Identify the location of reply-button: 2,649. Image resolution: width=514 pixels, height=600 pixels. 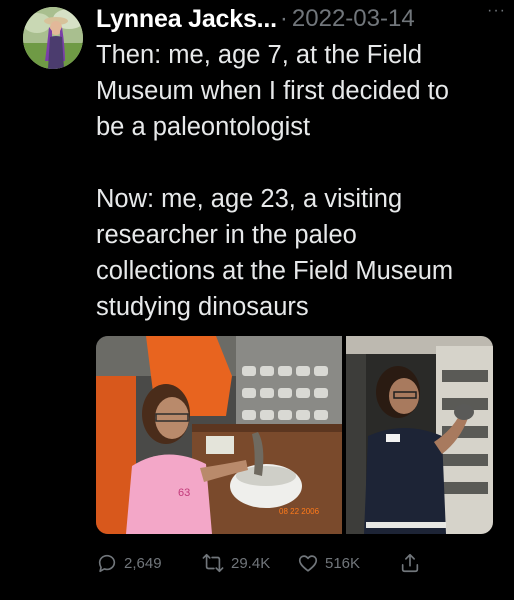
(146, 563).